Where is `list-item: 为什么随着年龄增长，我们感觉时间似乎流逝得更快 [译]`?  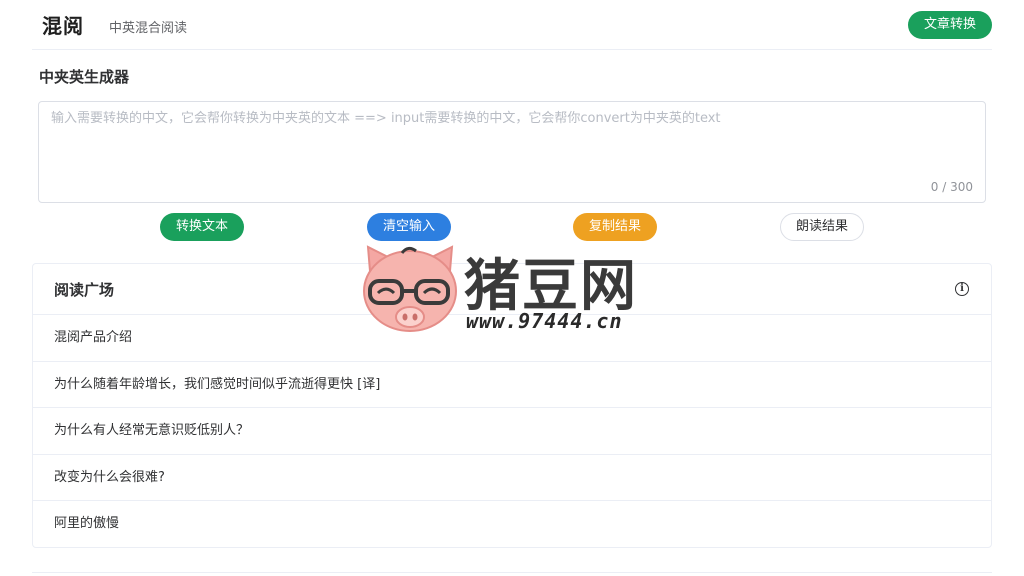
list-item: 为什么随着年龄增长，我们感觉时间似乎流逝得更快 [译] is located at coordinates (512, 385).